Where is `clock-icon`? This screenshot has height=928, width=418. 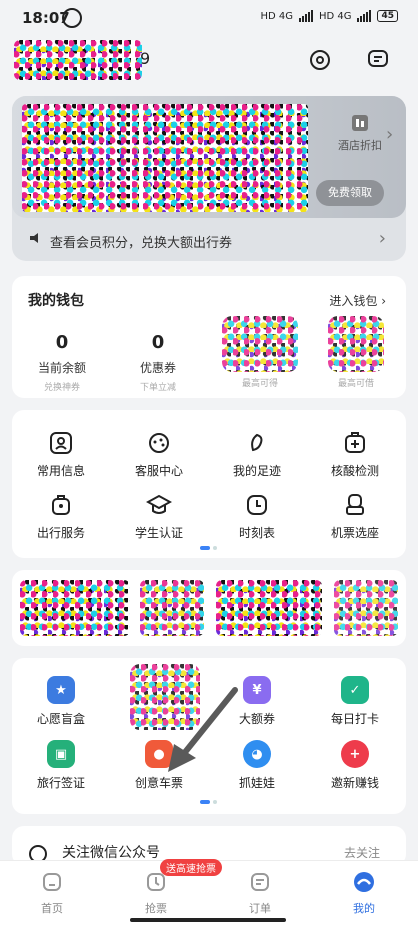
clock-icon is located at coordinates (257, 505).